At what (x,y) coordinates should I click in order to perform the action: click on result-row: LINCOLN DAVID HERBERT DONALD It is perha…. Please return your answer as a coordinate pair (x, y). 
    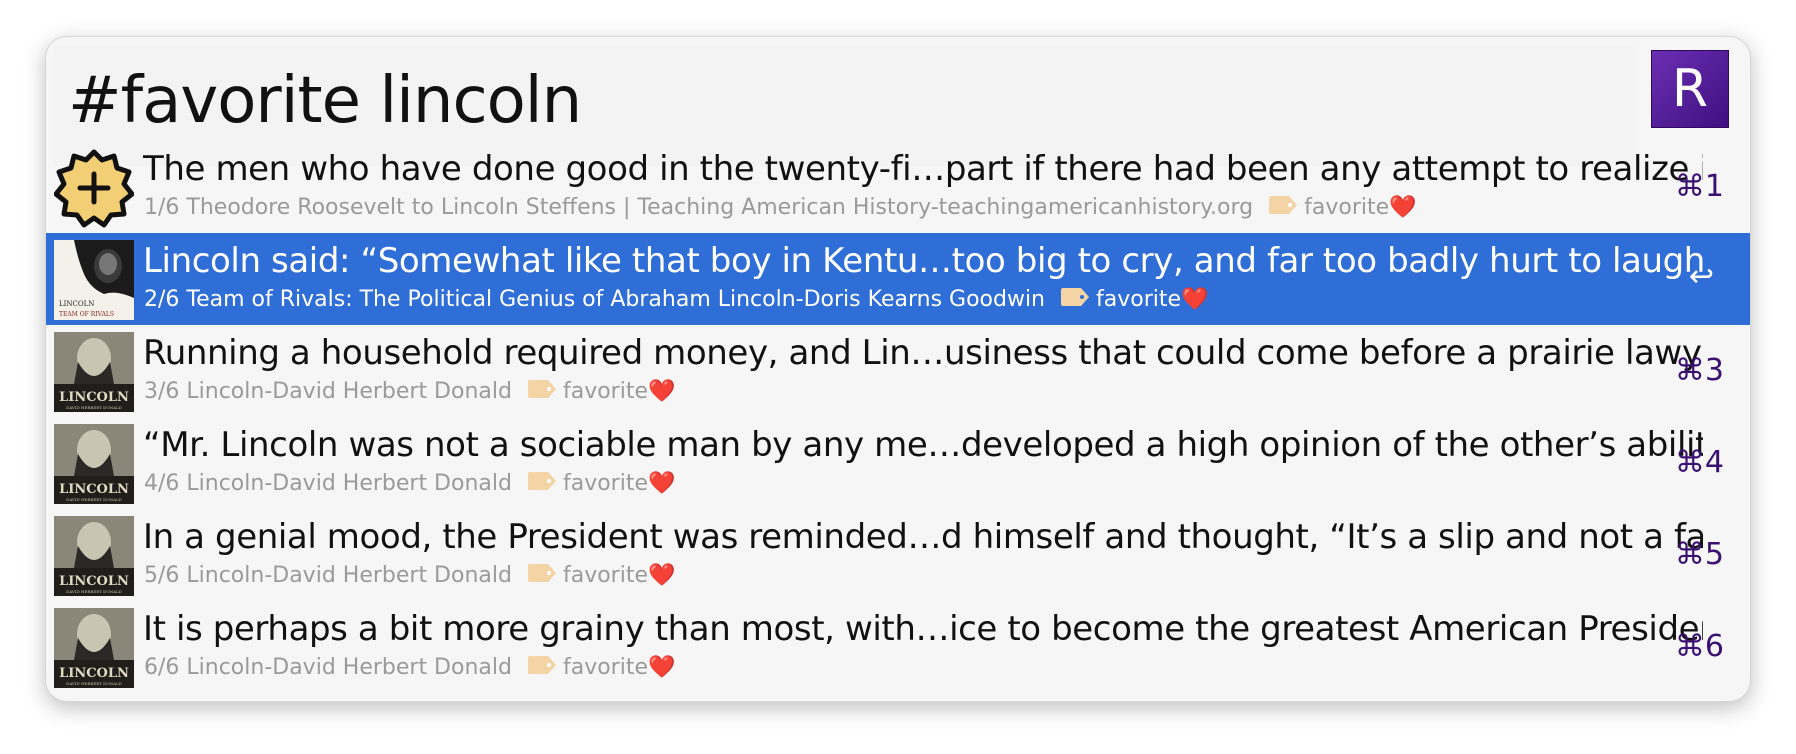
    Looking at the image, I should click on (898, 647).